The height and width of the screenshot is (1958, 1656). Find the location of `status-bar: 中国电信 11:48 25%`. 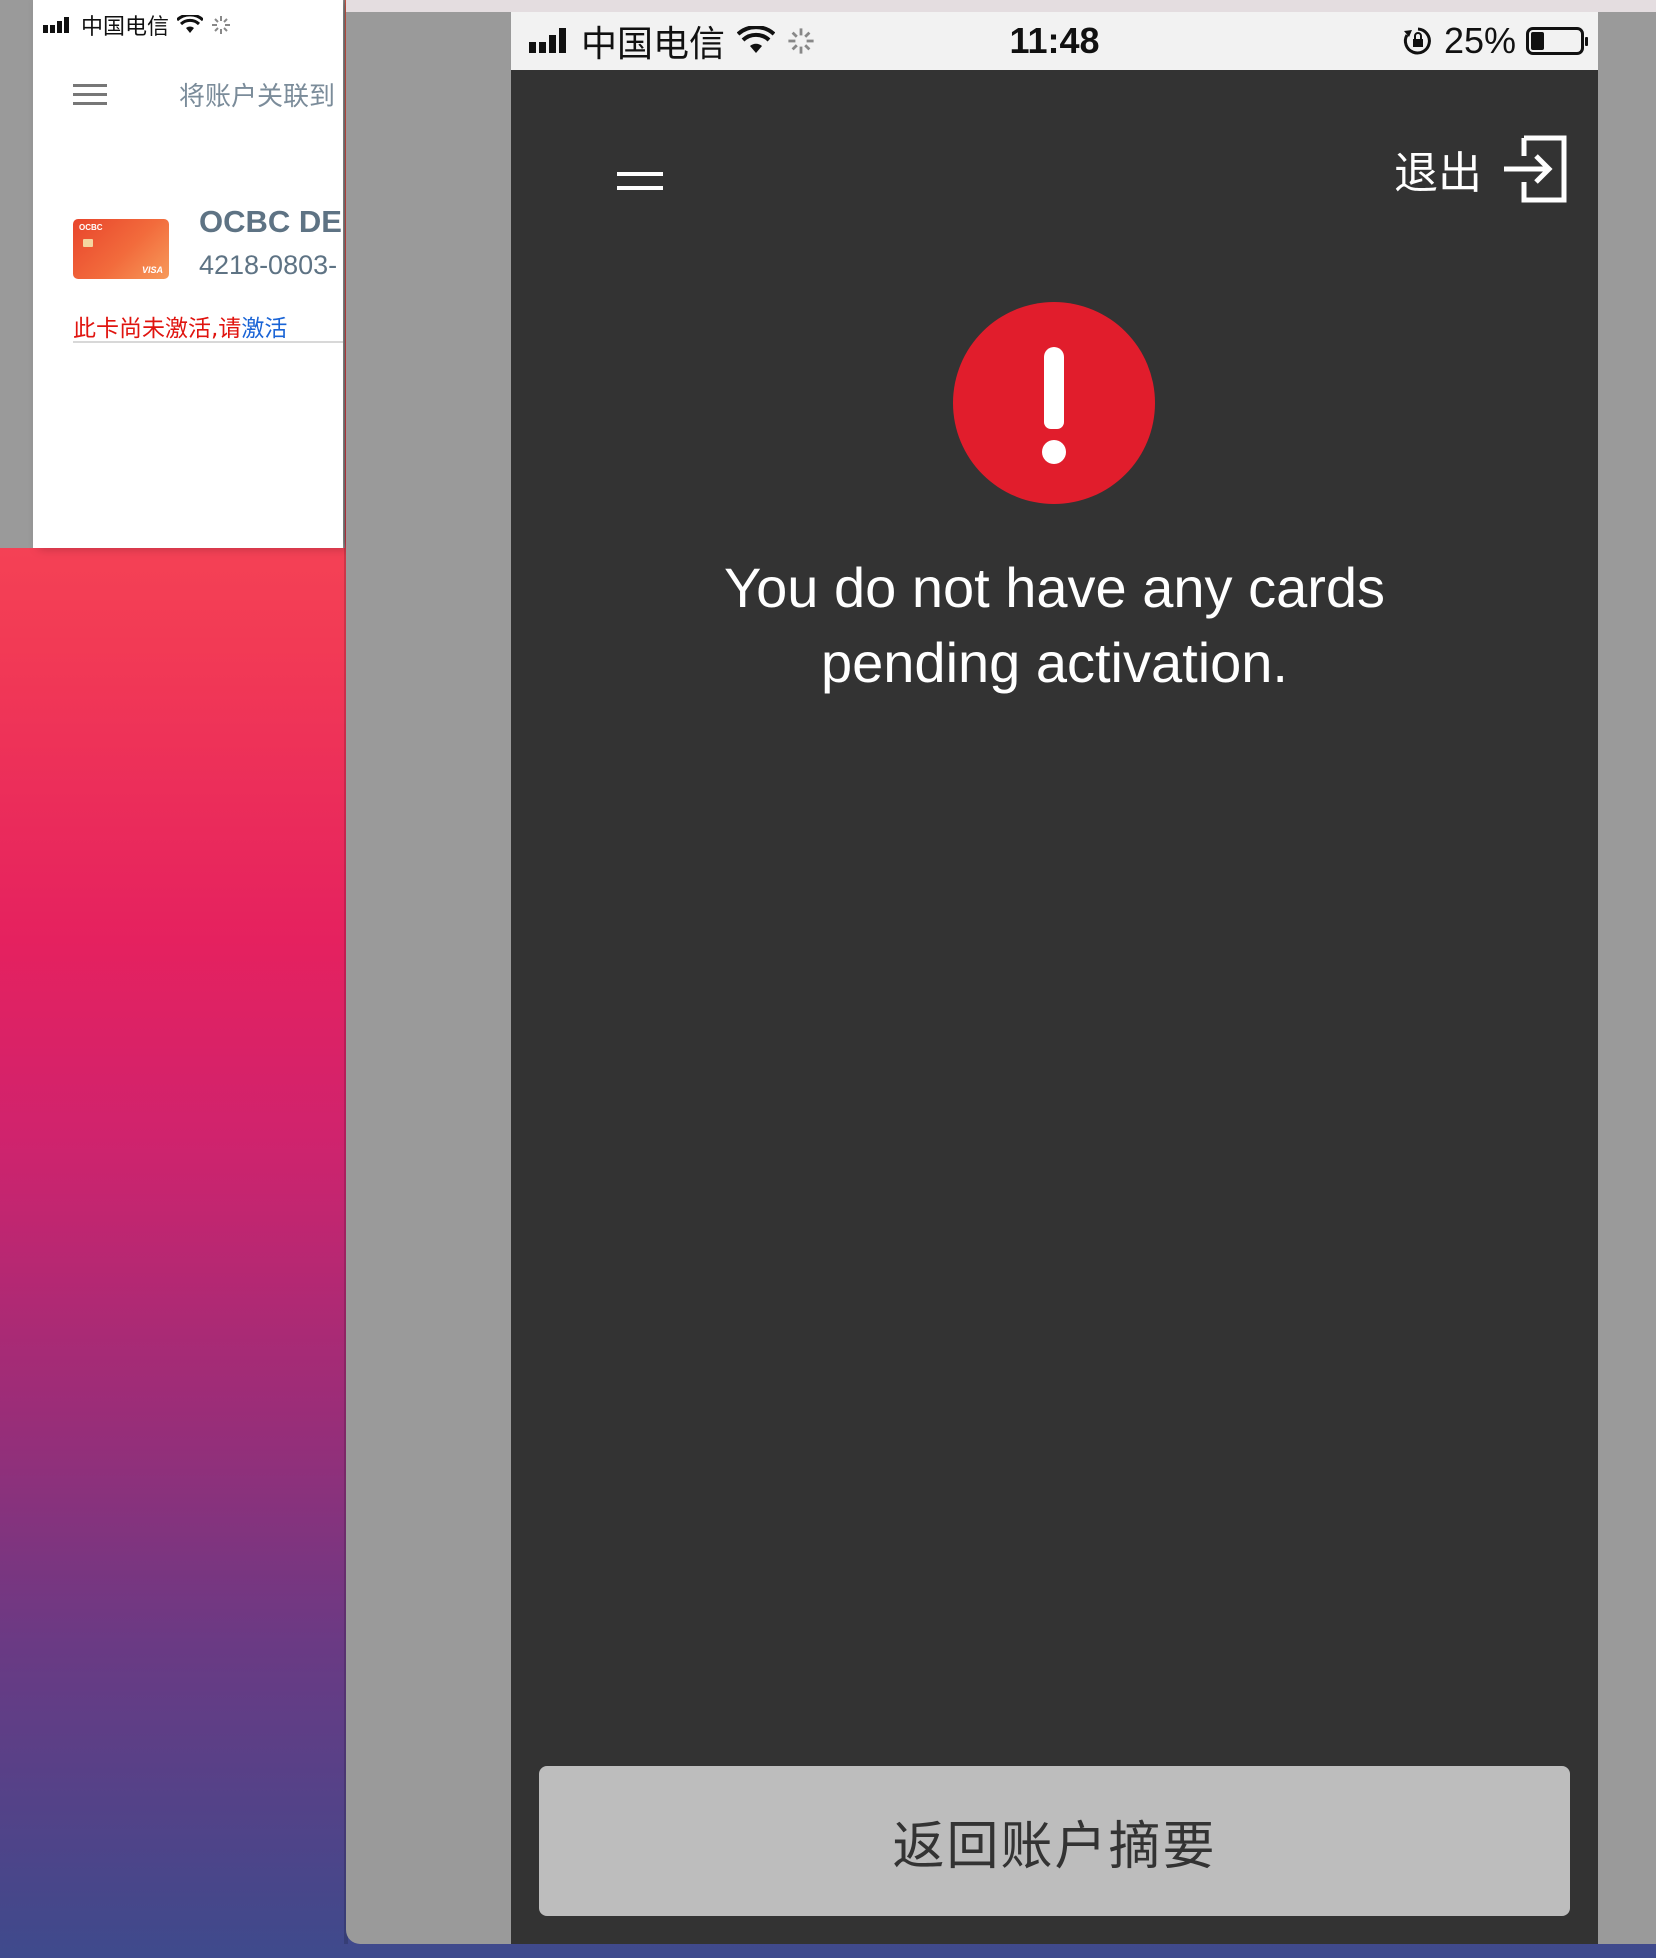

status-bar: 中国电信 11:48 25% is located at coordinates (1054, 41).